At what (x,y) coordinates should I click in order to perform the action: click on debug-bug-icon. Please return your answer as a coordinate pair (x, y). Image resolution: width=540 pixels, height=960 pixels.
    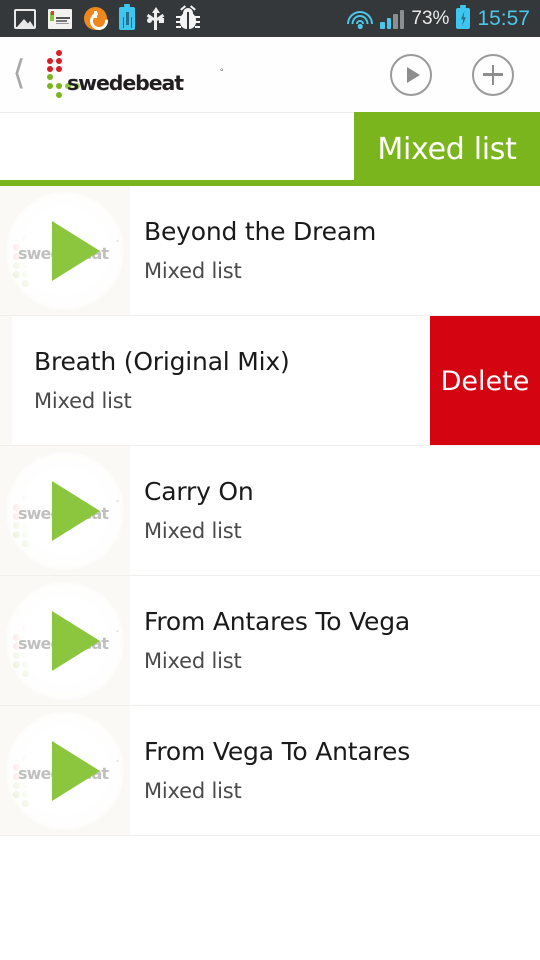
    Looking at the image, I should click on (188, 17).